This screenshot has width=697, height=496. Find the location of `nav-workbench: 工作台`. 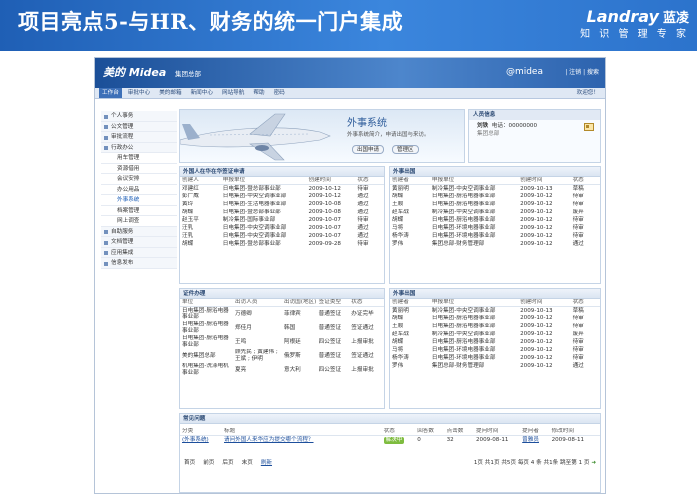

nav-workbench: 工作台 is located at coordinates (110, 93).